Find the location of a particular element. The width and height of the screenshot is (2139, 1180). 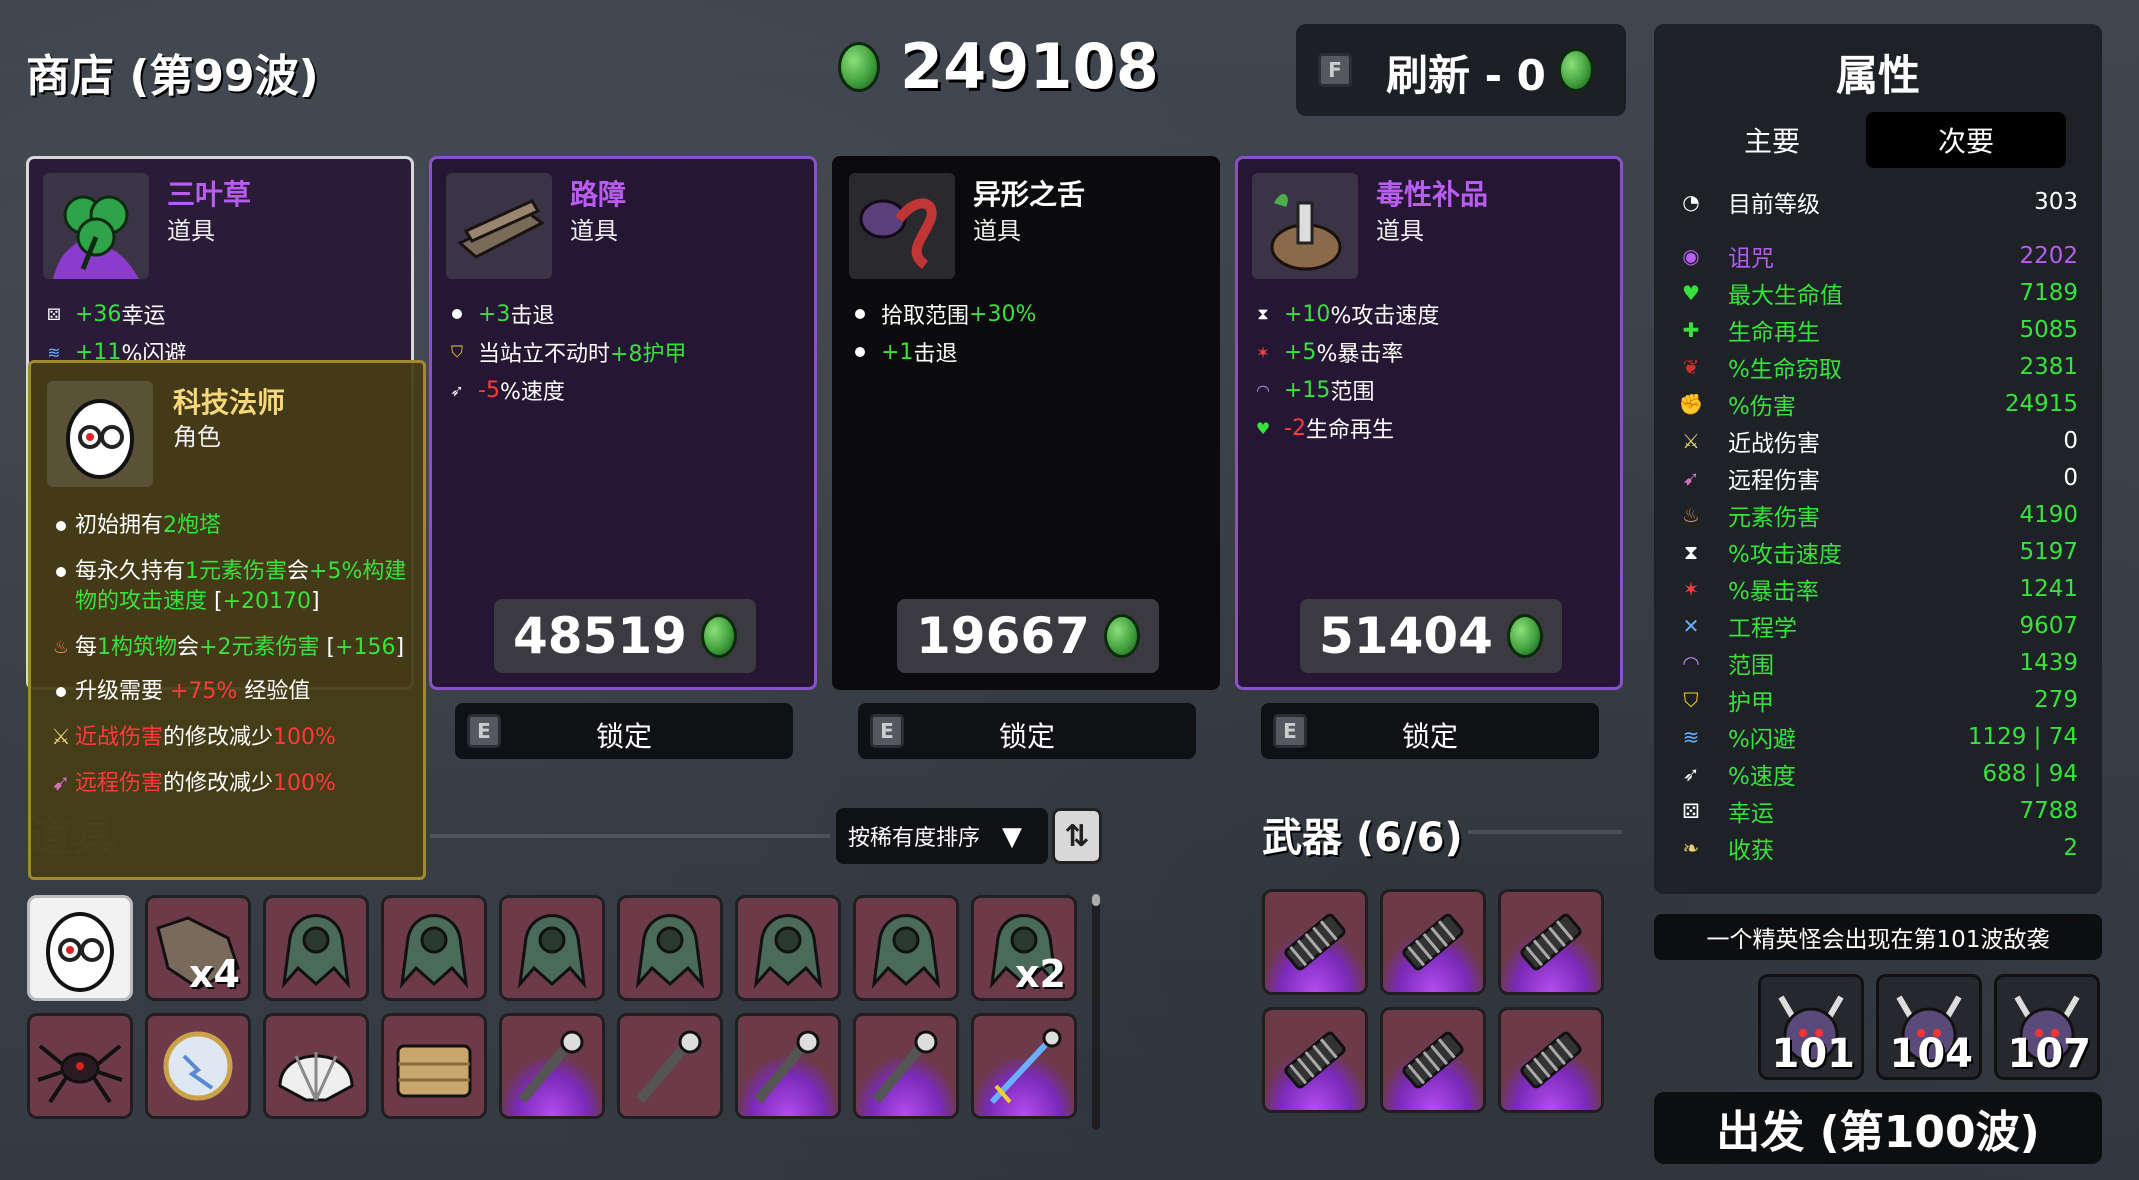

elite-wave-slot: 104 is located at coordinates (1929, 1027).